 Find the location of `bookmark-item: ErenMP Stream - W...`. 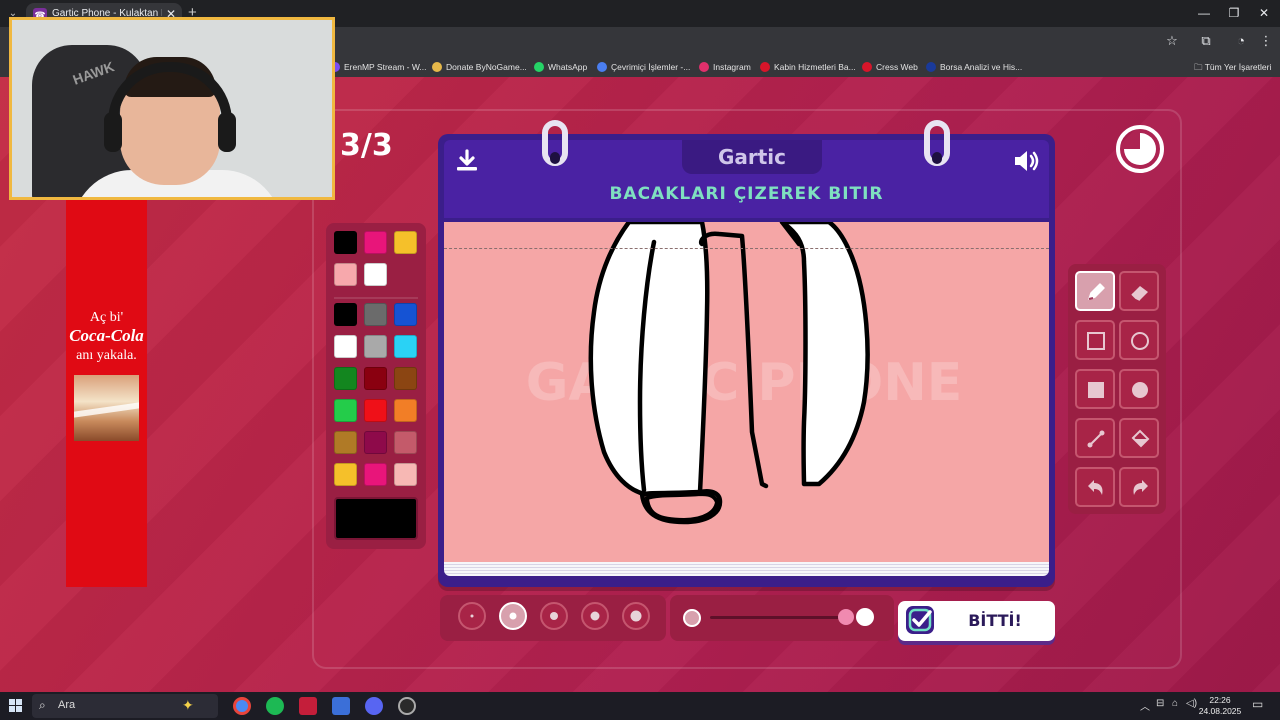

bookmark-item: ErenMP Stream - W... is located at coordinates (378, 67).